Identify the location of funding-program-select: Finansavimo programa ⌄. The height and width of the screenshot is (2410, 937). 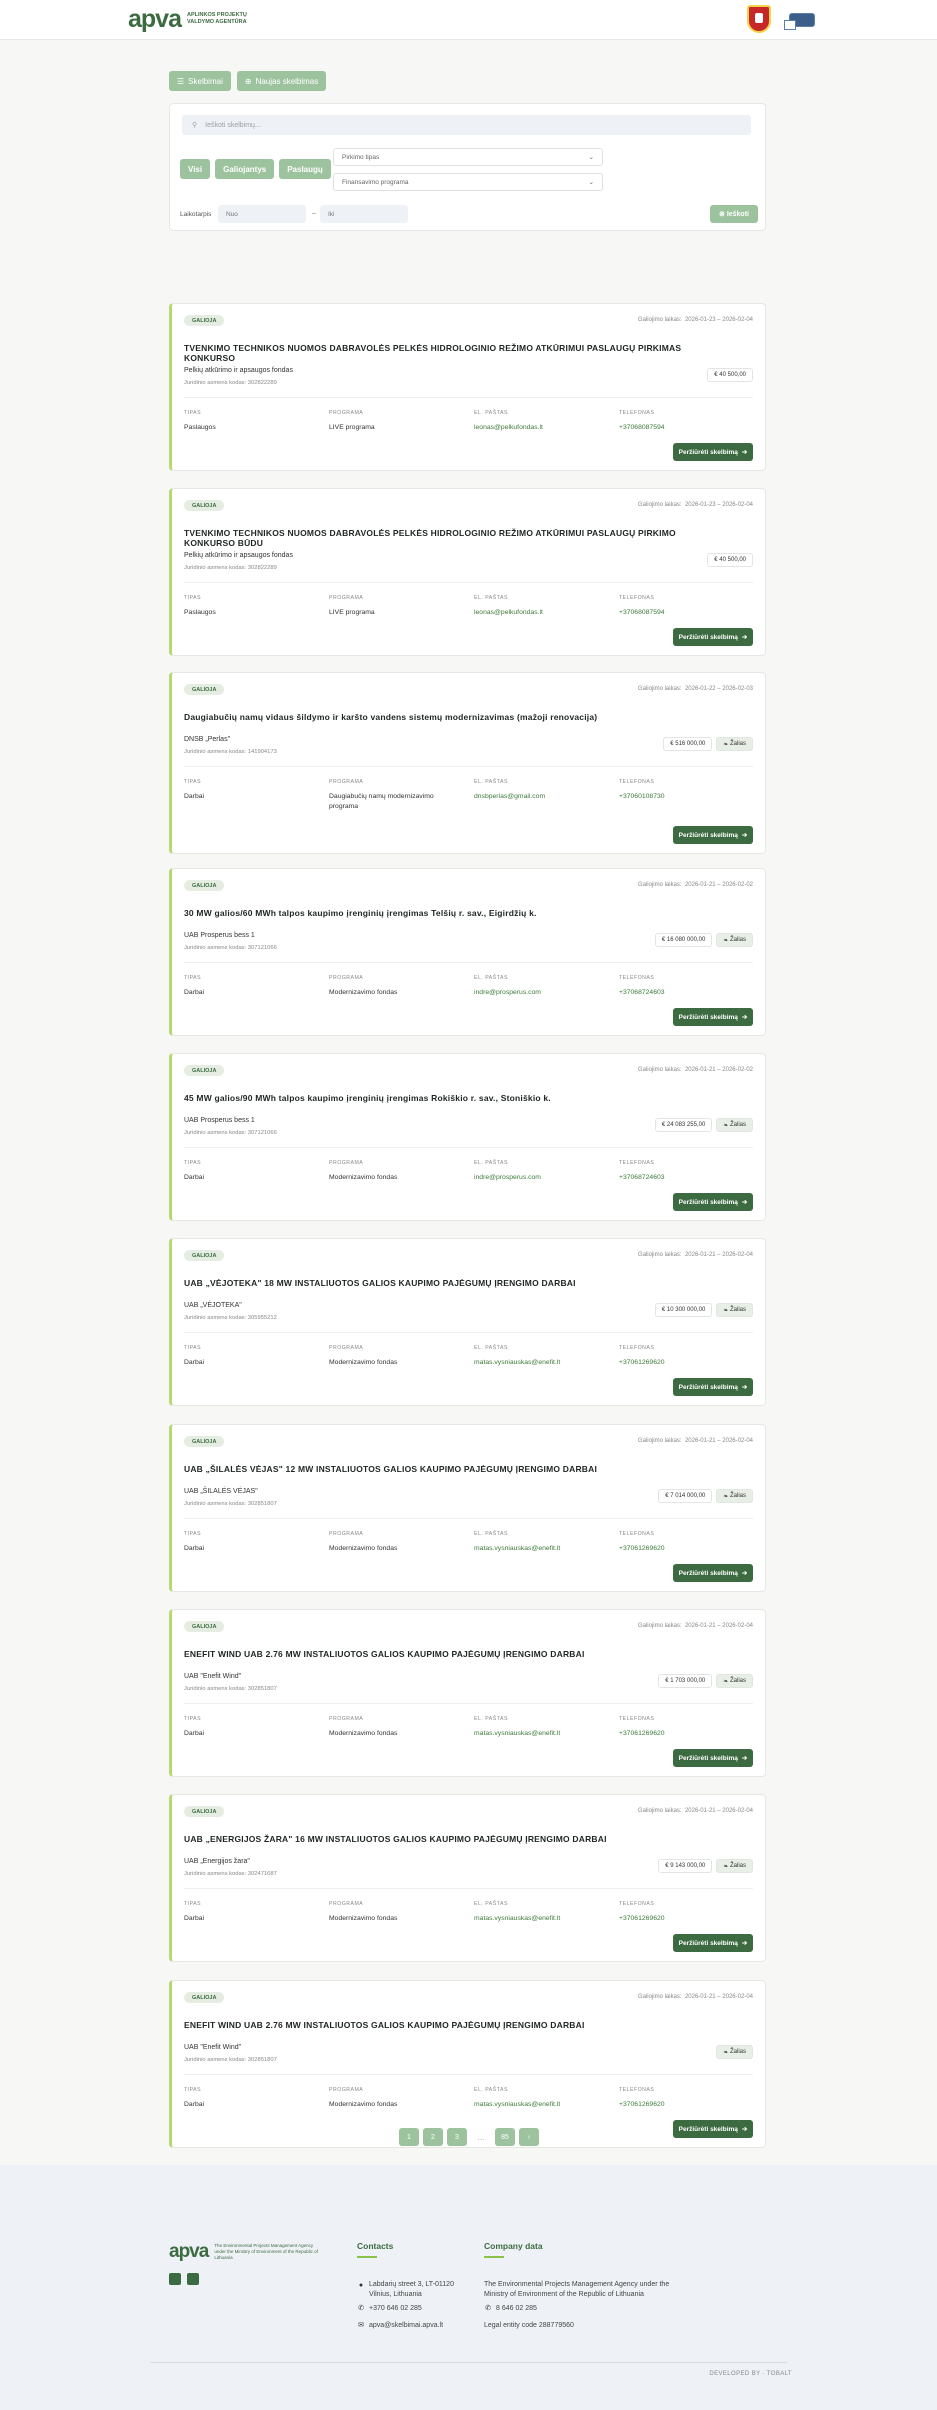
(468, 182).